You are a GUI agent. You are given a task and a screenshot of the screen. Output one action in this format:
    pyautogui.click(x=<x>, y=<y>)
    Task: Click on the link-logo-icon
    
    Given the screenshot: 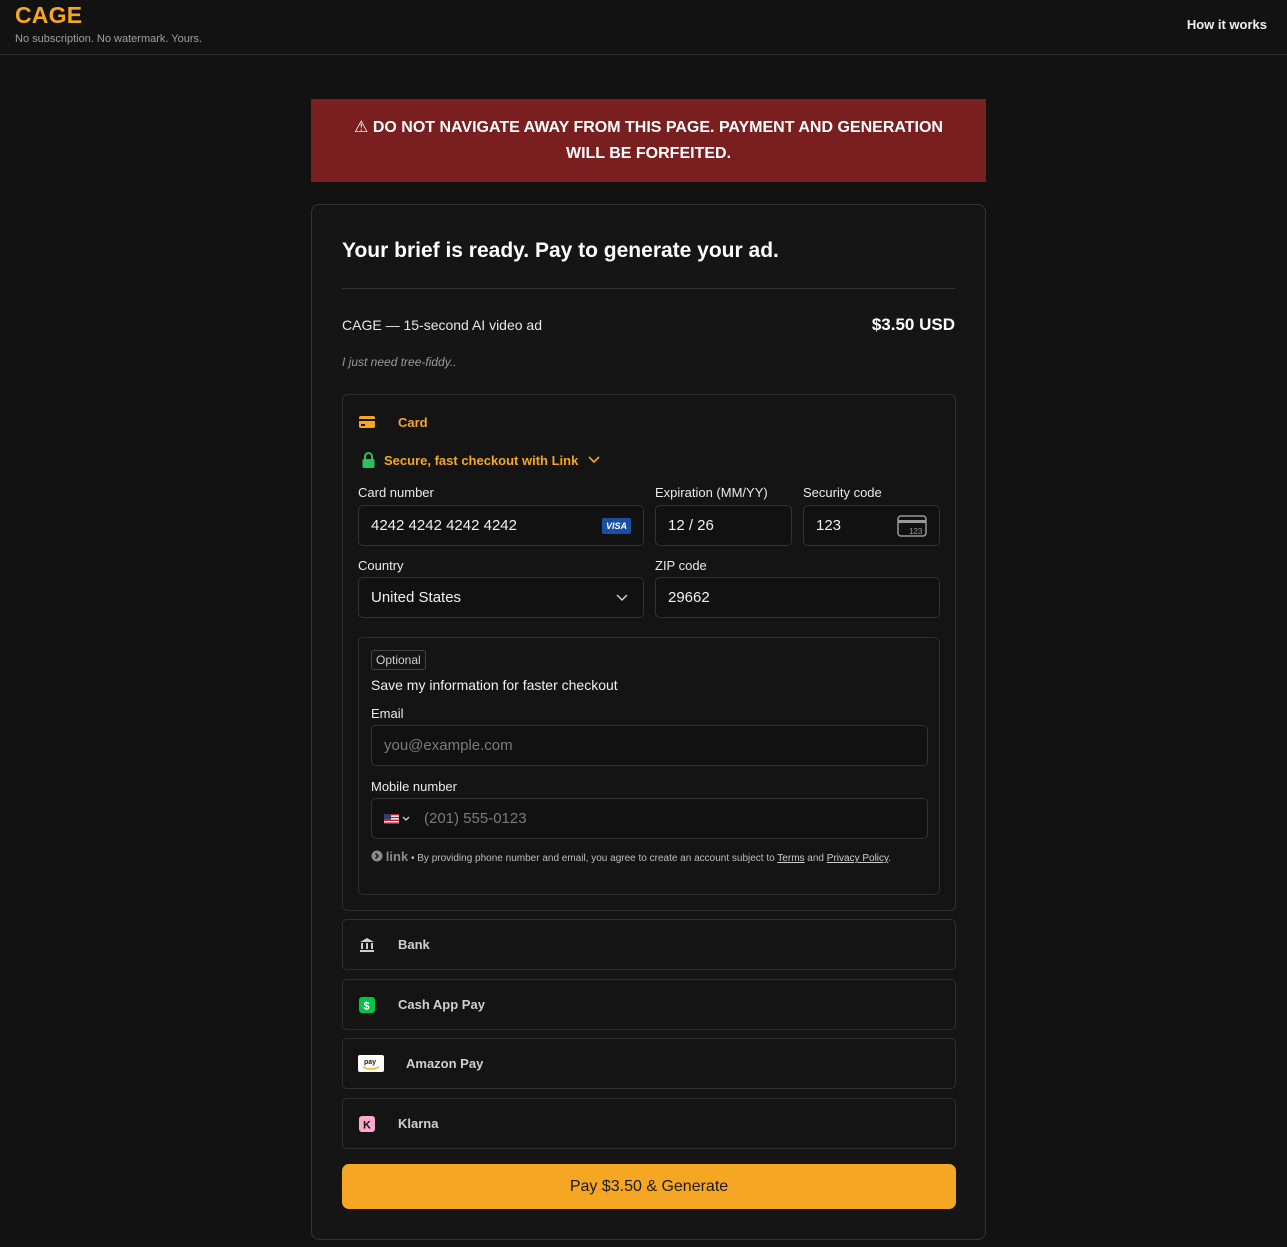 What is the action you would take?
    pyautogui.click(x=378, y=857)
    